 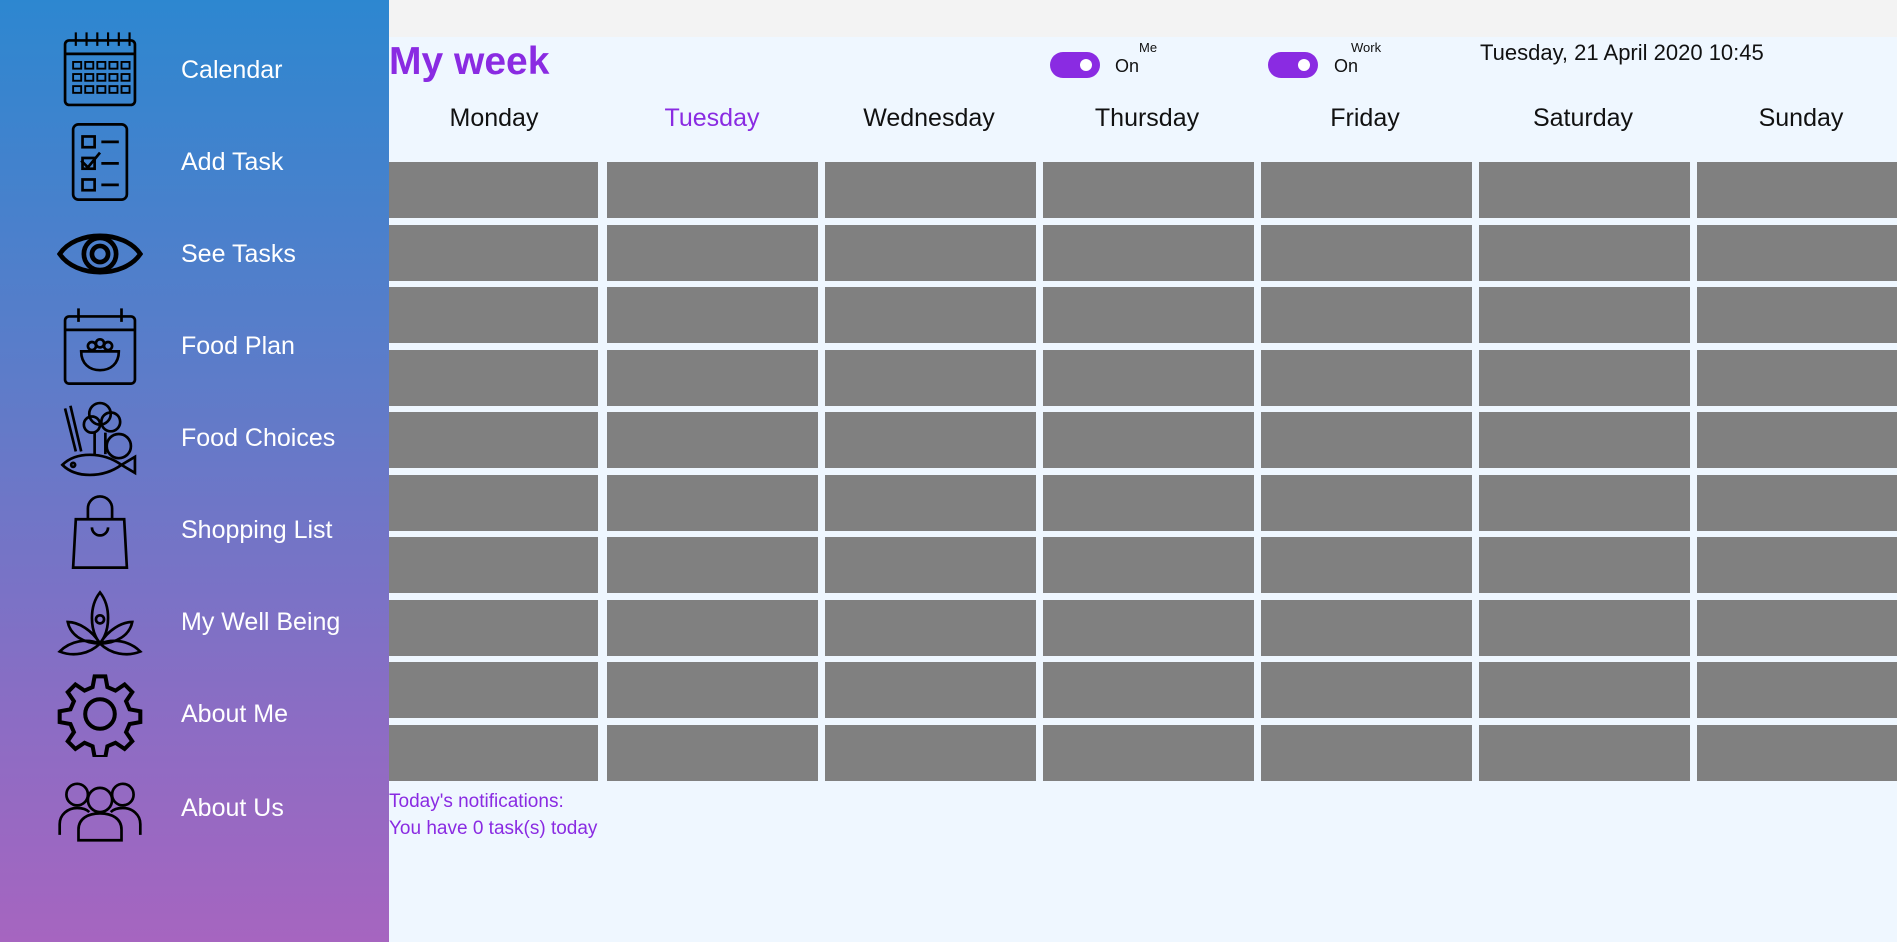 I want to click on sidebar-item-label: Food Choices, so click(x=258, y=438).